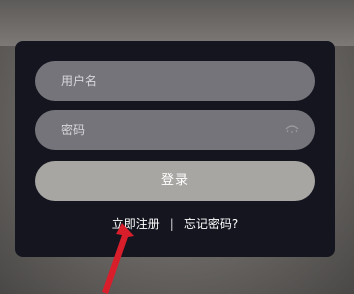  I want to click on username-placeholder: 用户名, so click(79, 81).